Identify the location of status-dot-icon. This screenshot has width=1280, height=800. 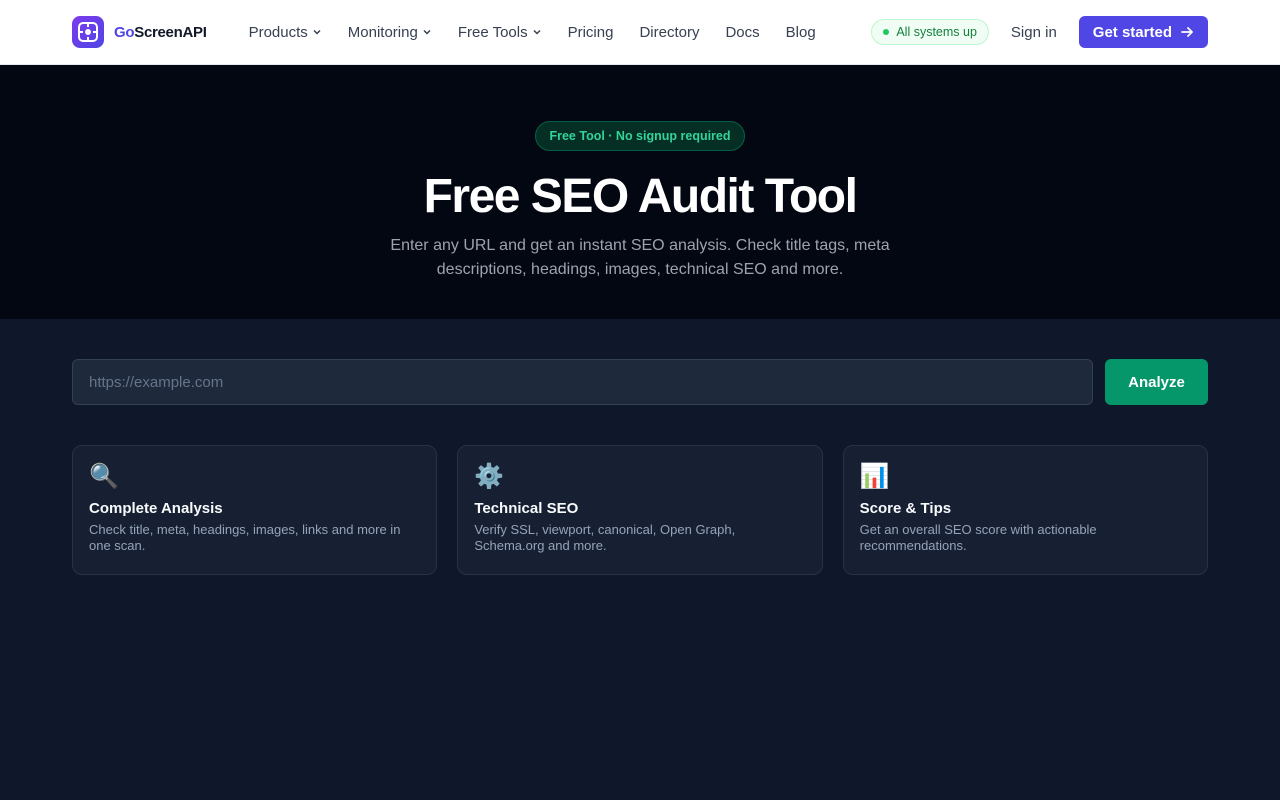
(886, 32).